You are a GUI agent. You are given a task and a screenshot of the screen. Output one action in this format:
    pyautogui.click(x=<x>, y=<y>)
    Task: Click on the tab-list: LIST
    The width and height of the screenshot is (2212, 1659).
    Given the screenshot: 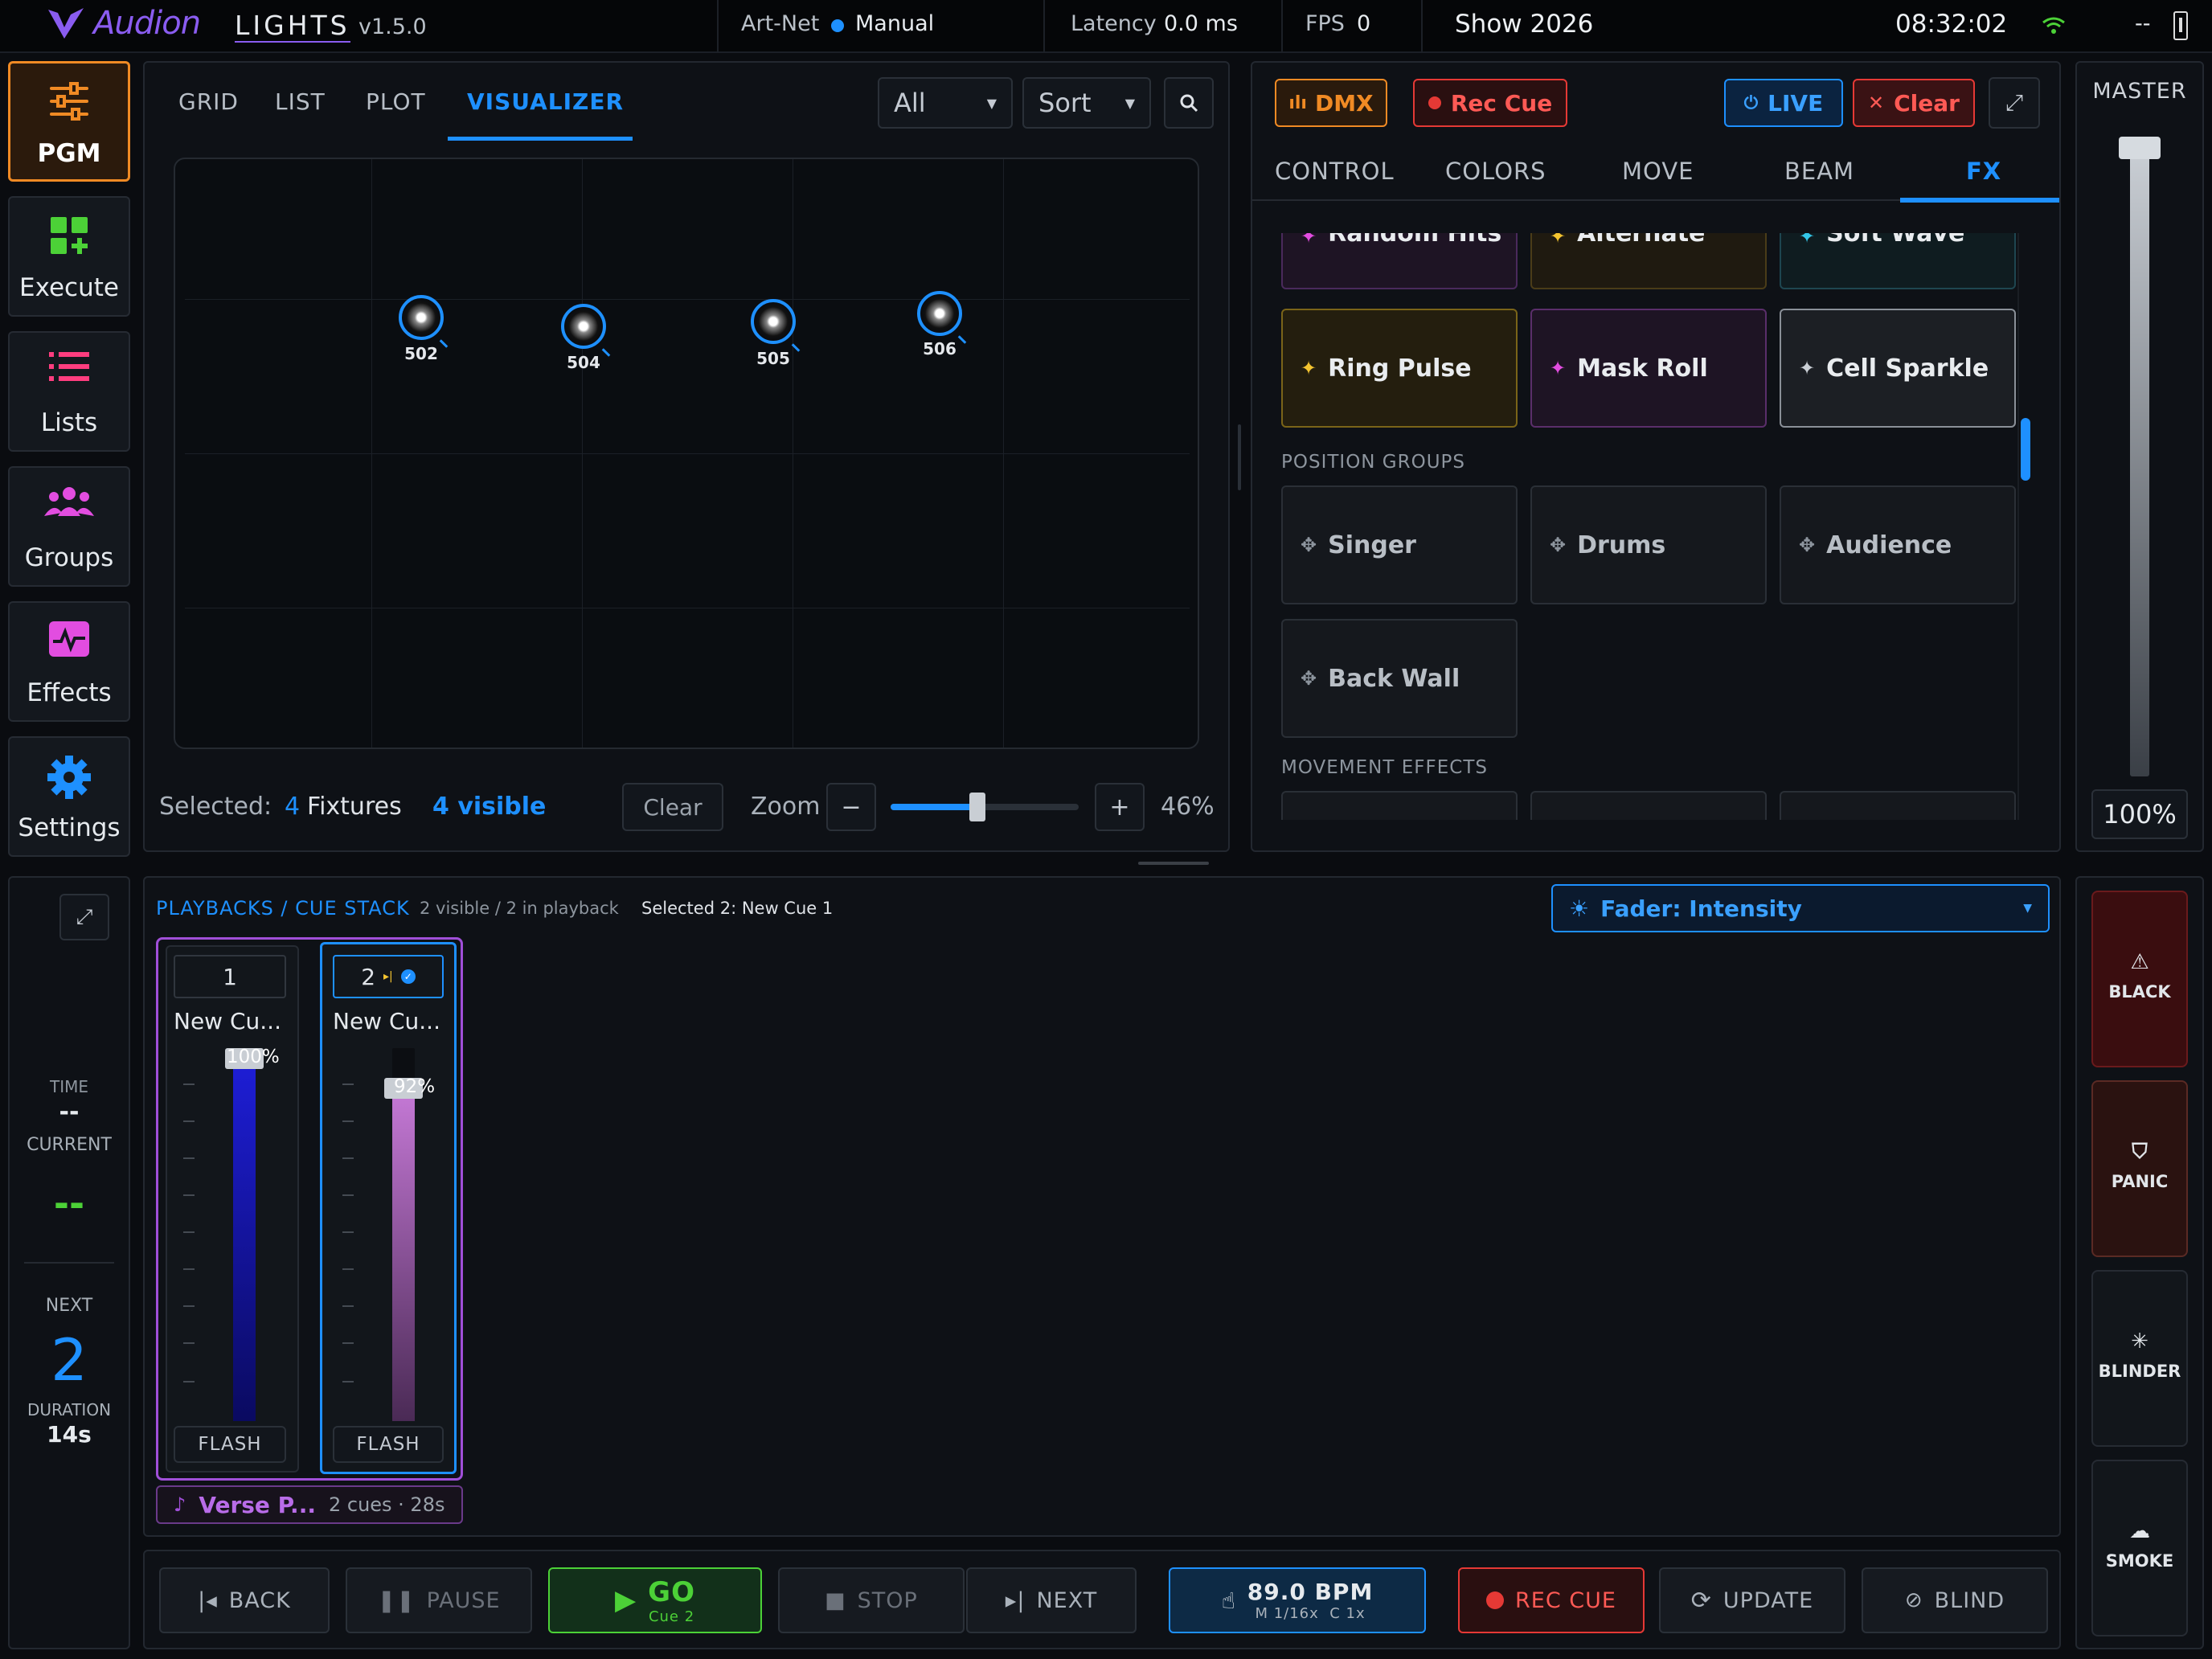 What is the action you would take?
    pyautogui.click(x=300, y=101)
    